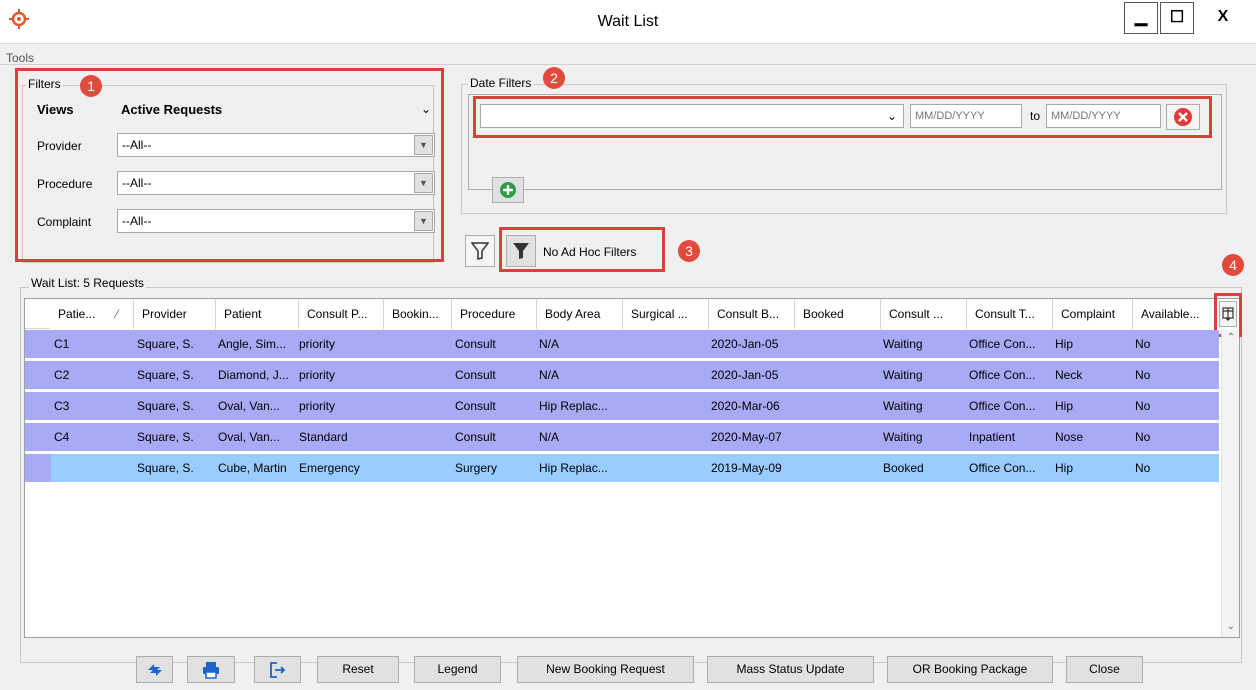  What do you see at coordinates (746, 468) in the screenshot?
I see `cell-consult-booked: 2019-May-09` at bounding box center [746, 468].